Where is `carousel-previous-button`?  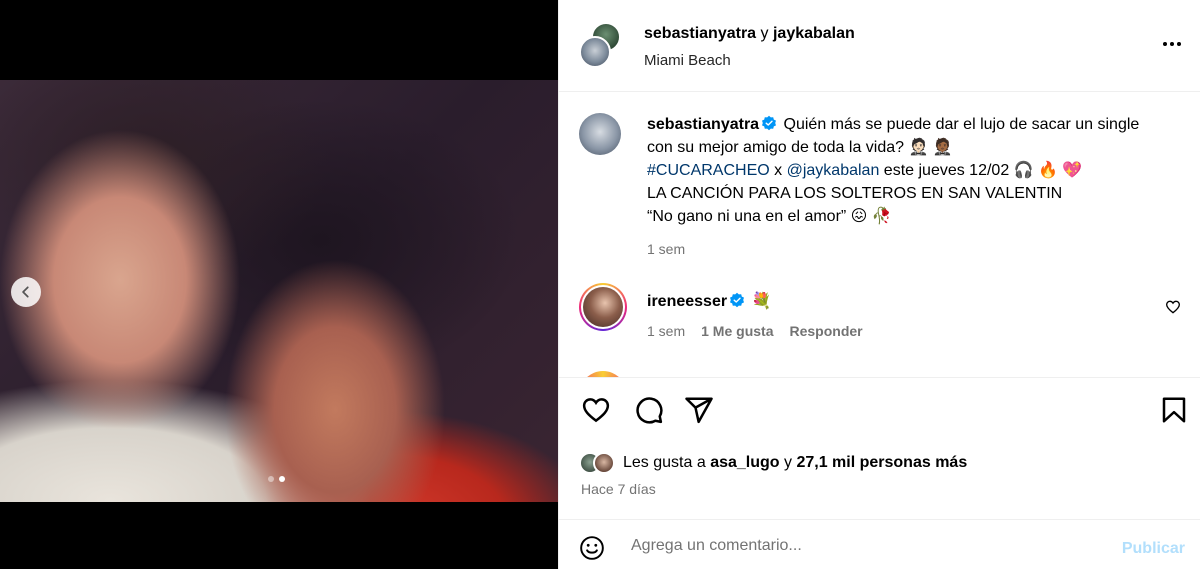
carousel-previous-button is located at coordinates (26, 292).